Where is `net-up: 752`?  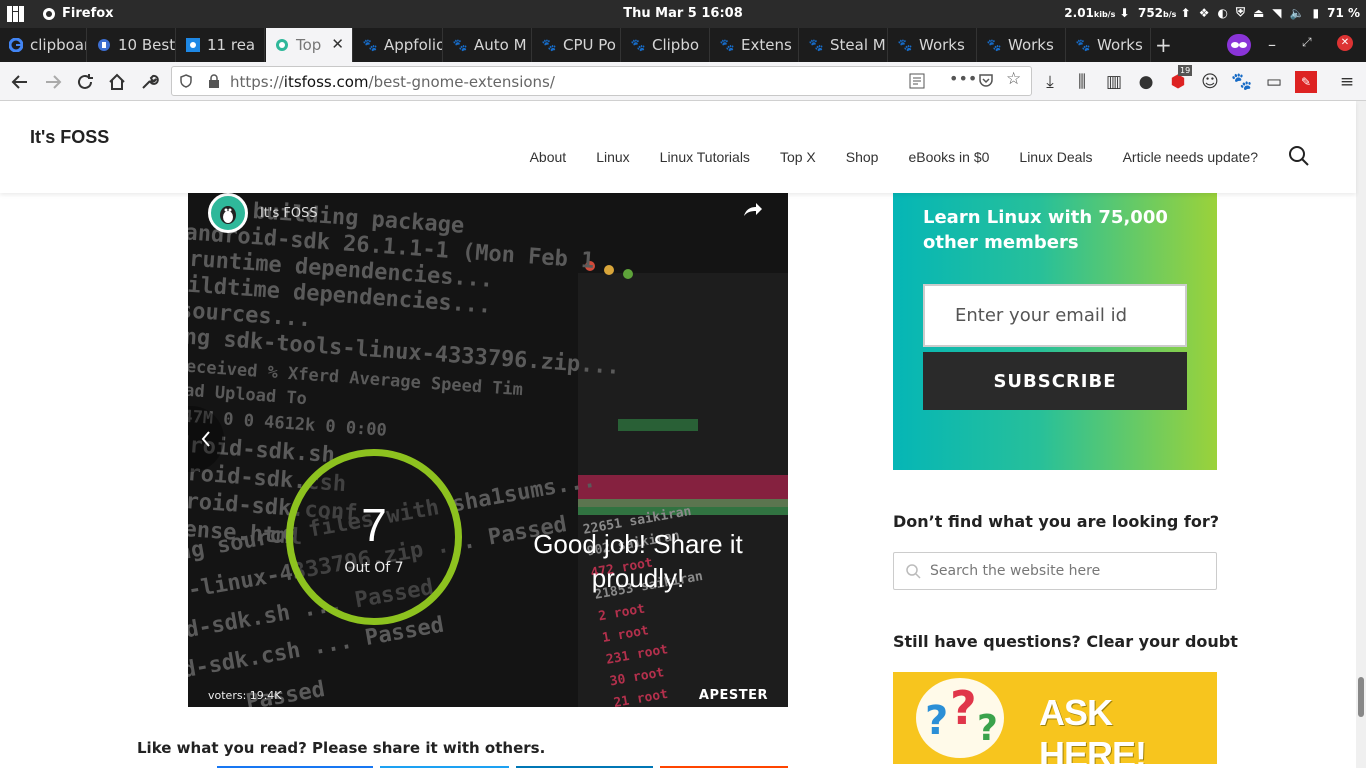
net-up: 752 is located at coordinates (1150, 12).